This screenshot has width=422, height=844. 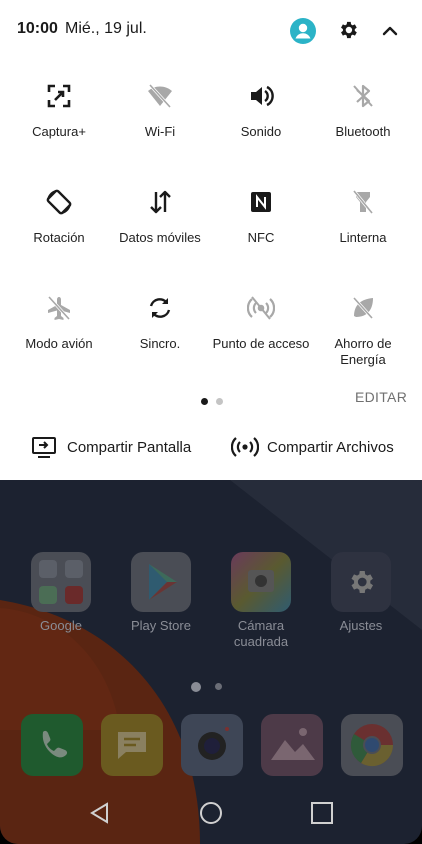 I want to click on chevron-up-icon, so click(x=390, y=31).